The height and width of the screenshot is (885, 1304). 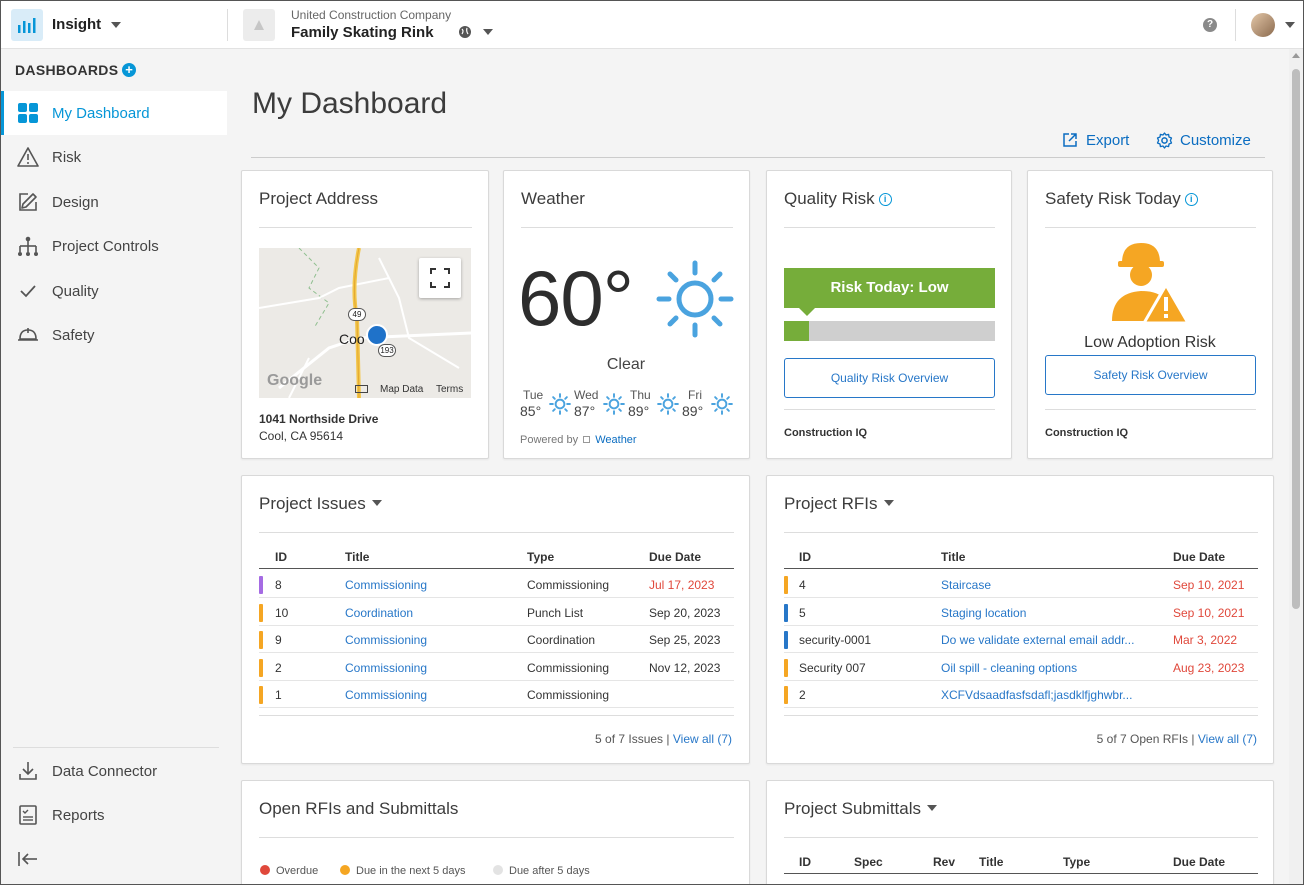 I want to click on table-row: 10 Coordination Punch List Sep 20, 2023, so click(x=496, y=612).